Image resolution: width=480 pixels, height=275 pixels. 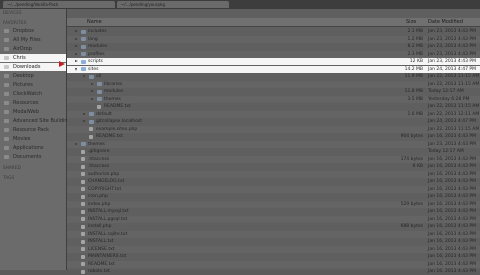 What do you see at coordinates (273, 256) in the screenshot?
I see `file-row: MAINTAINERS.txt Jan 16, 2013 4:43 PM` at bounding box center [273, 256].